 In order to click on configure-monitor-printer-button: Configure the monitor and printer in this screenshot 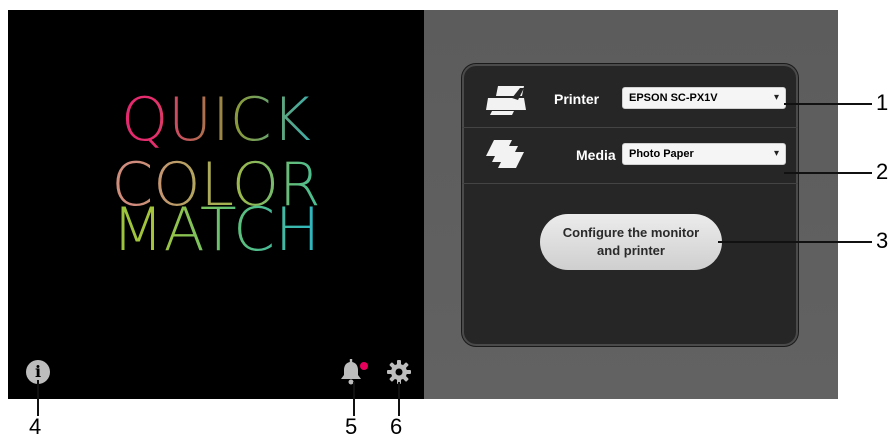, I will do `click(631, 242)`.